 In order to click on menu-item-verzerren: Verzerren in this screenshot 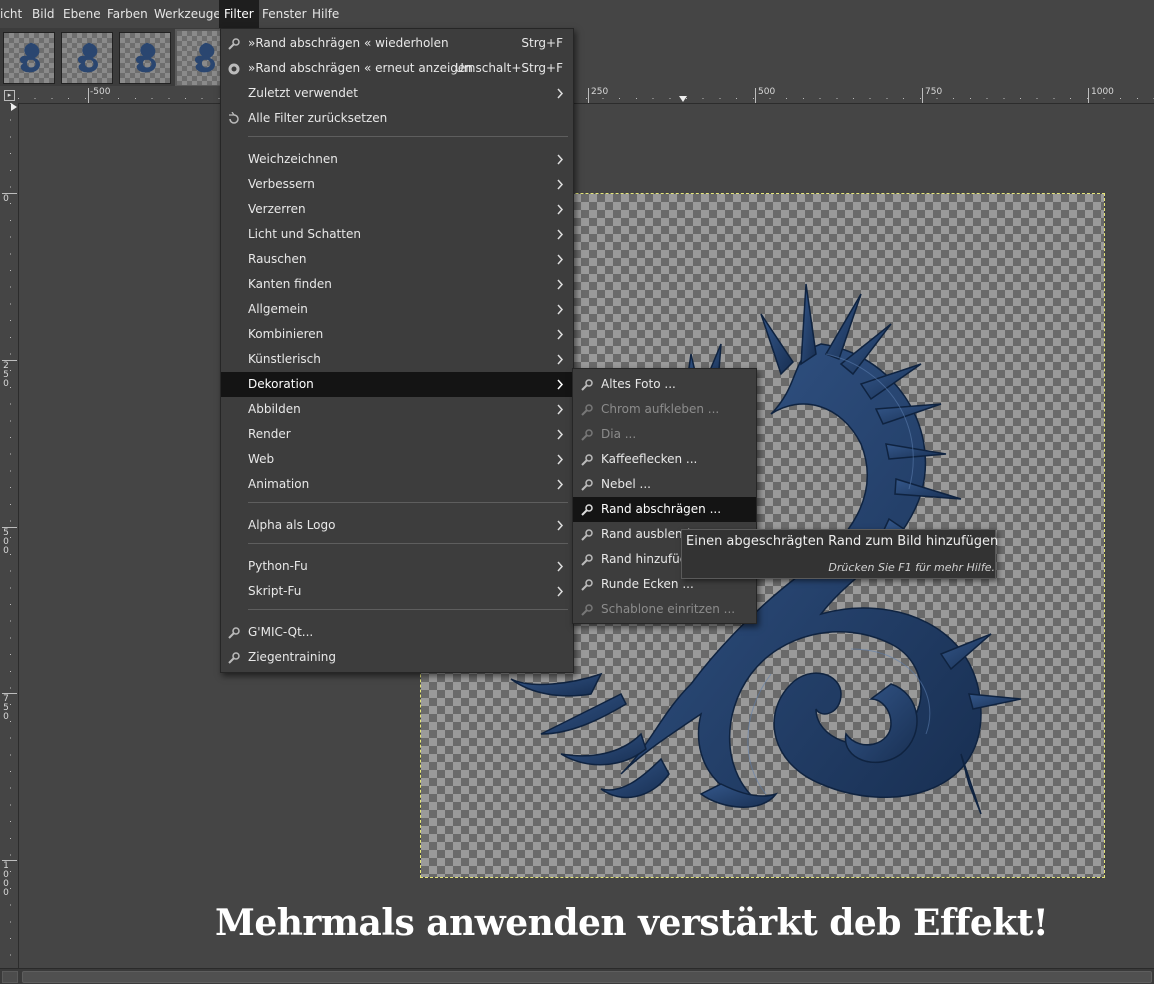, I will do `click(397, 209)`.